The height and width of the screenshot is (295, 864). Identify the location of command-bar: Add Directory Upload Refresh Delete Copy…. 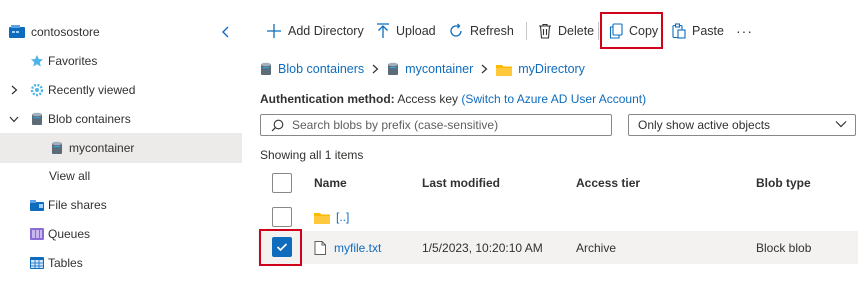
(558, 31).